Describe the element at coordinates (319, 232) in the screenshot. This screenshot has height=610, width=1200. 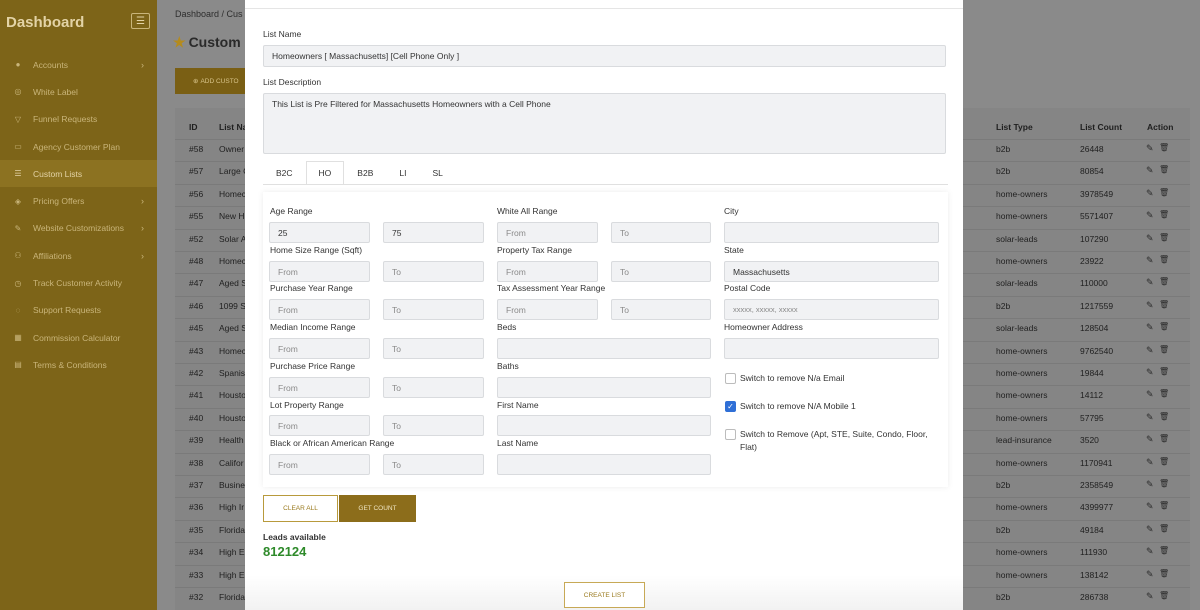
I see `age-range-from-input: 25` at that location.